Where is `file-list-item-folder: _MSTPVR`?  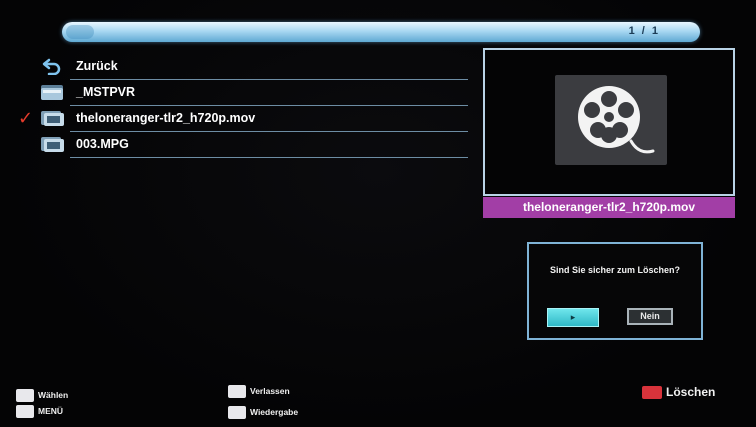 file-list-item-folder: _MSTPVR is located at coordinates (241, 93).